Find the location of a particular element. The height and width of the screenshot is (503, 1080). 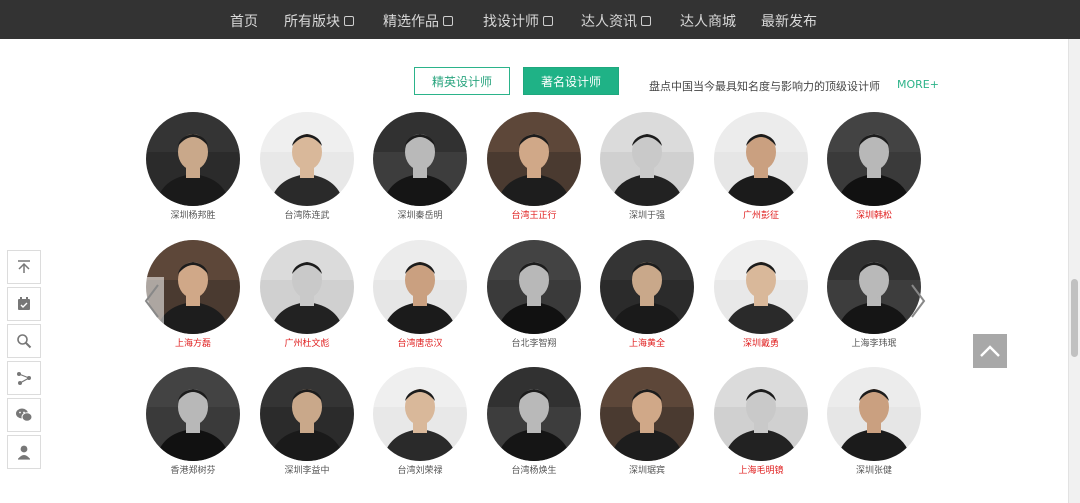

designer-name: 台湾陈连武 is located at coordinates (307, 214).